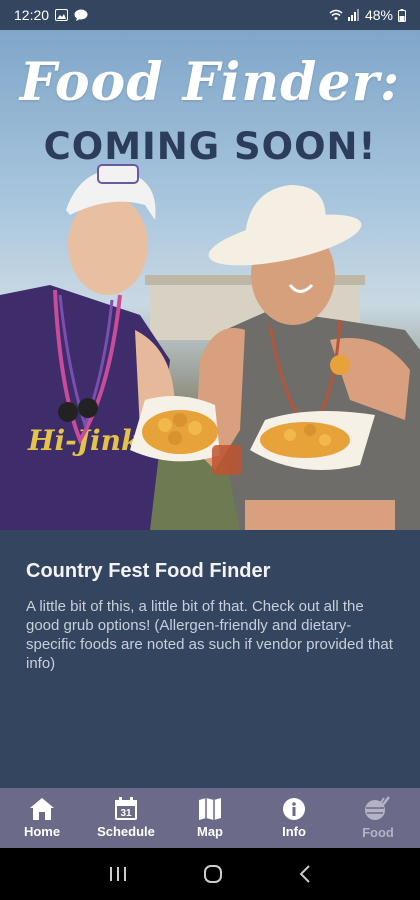 Image resolution: width=420 pixels, height=900 pixels. I want to click on nav-label-map: Map, so click(210, 831).